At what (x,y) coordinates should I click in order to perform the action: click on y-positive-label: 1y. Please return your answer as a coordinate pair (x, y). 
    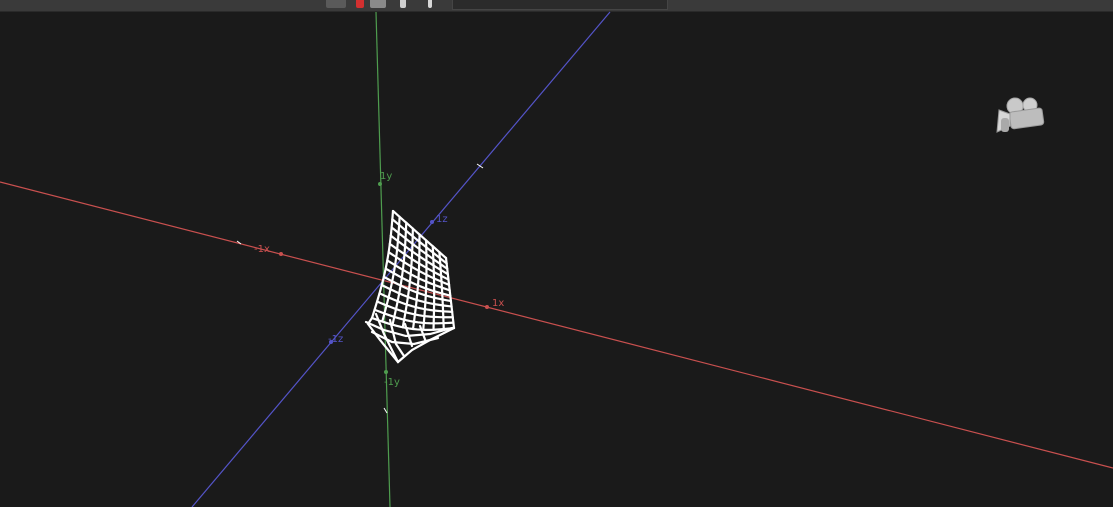
    Looking at the image, I should click on (386, 176).